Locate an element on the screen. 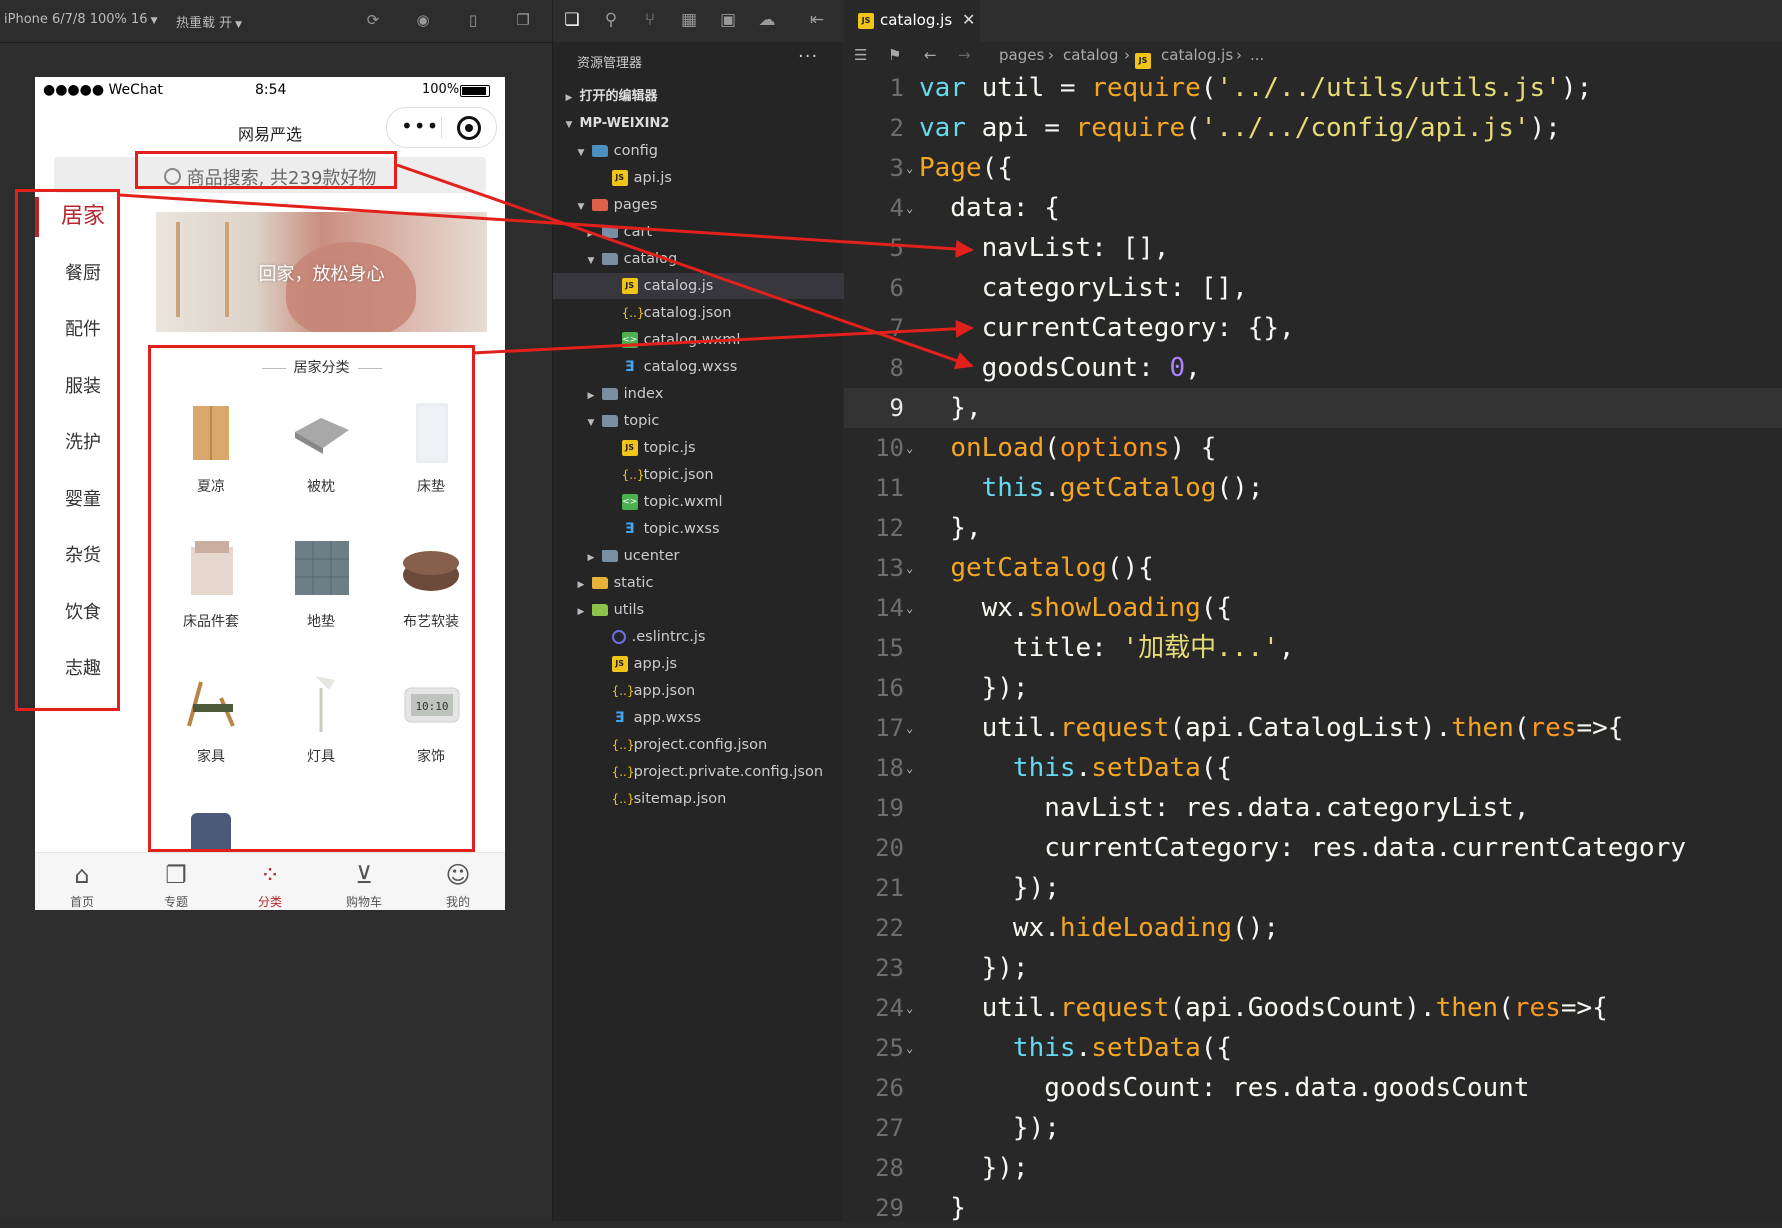  explorer-title: 资源管理器 is located at coordinates (610, 63).